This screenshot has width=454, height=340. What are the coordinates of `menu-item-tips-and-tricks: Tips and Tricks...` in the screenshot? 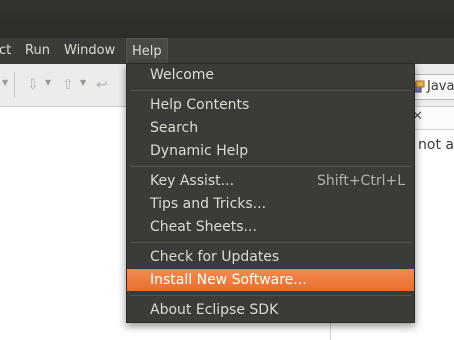 It's located at (270, 204).